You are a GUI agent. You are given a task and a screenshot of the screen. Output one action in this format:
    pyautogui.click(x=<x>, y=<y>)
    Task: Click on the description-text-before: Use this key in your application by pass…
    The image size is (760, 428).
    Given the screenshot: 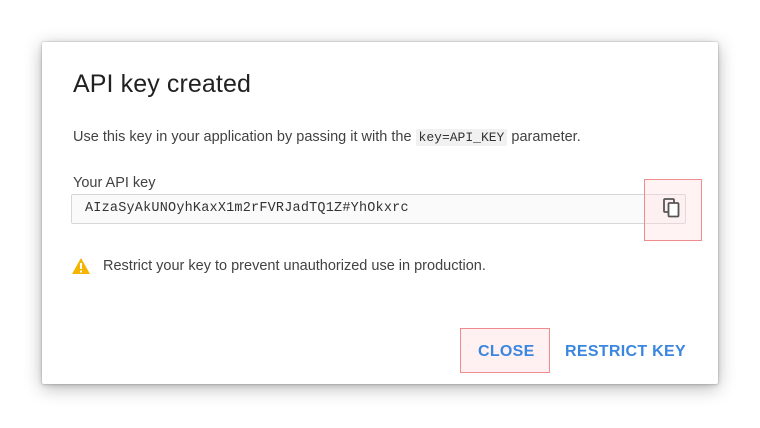 What is the action you would take?
    pyautogui.click(x=244, y=137)
    